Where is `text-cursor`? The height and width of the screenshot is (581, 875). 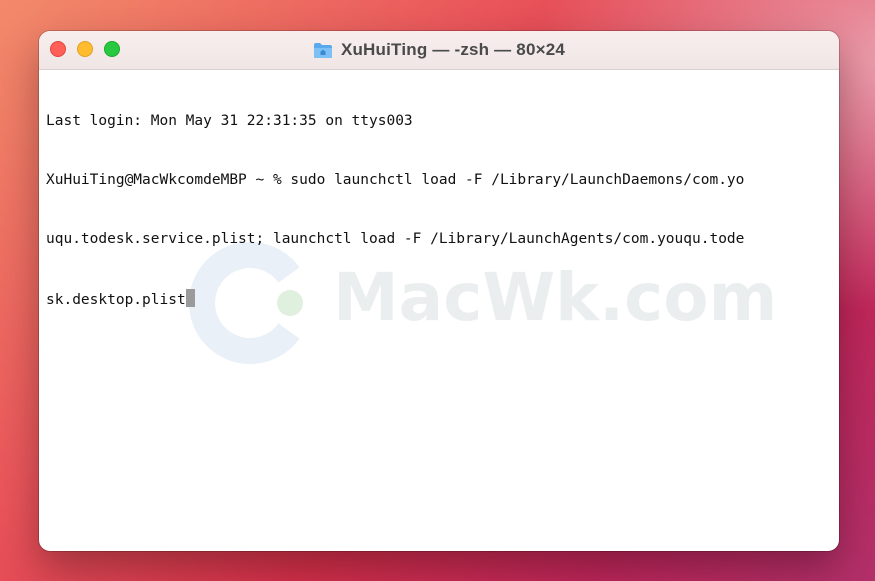 text-cursor is located at coordinates (190, 297).